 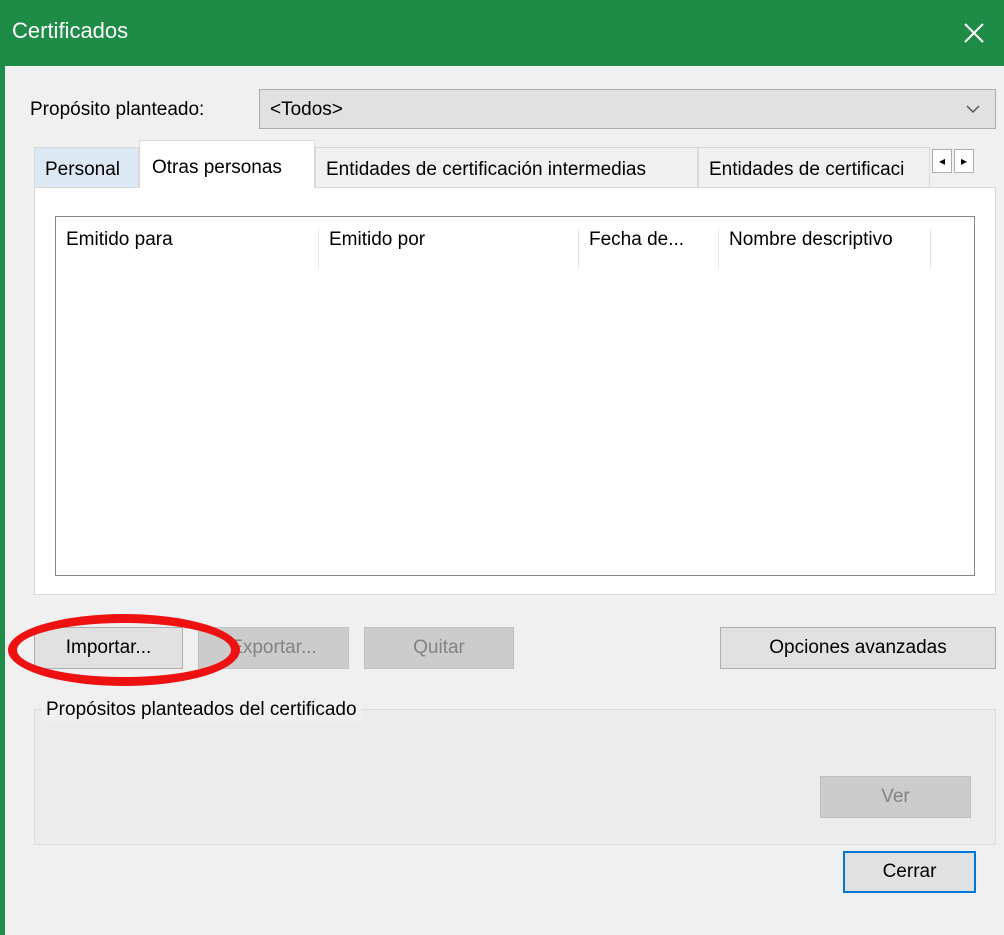 I want to click on close-button: Cerrar, so click(x=909, y=872).